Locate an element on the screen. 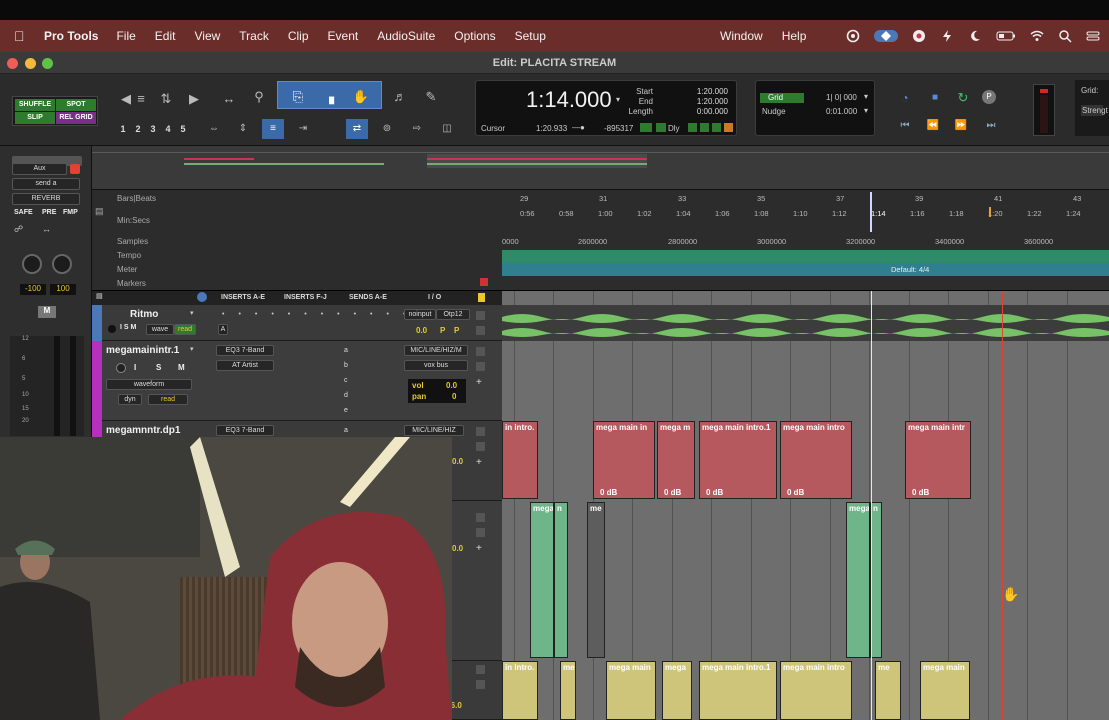 This screenshot has width=1109, height=720. fader-track is located at coordinates (57, 386).